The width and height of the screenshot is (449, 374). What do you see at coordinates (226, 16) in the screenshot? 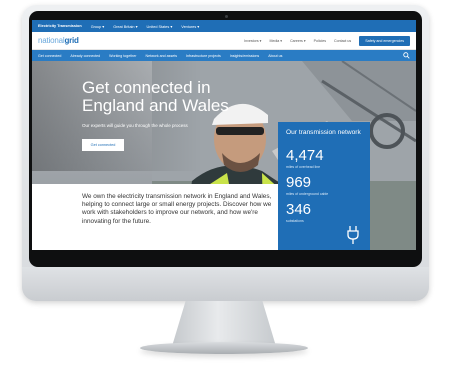
I see `camera-icon` at bounding box center [226, 16].